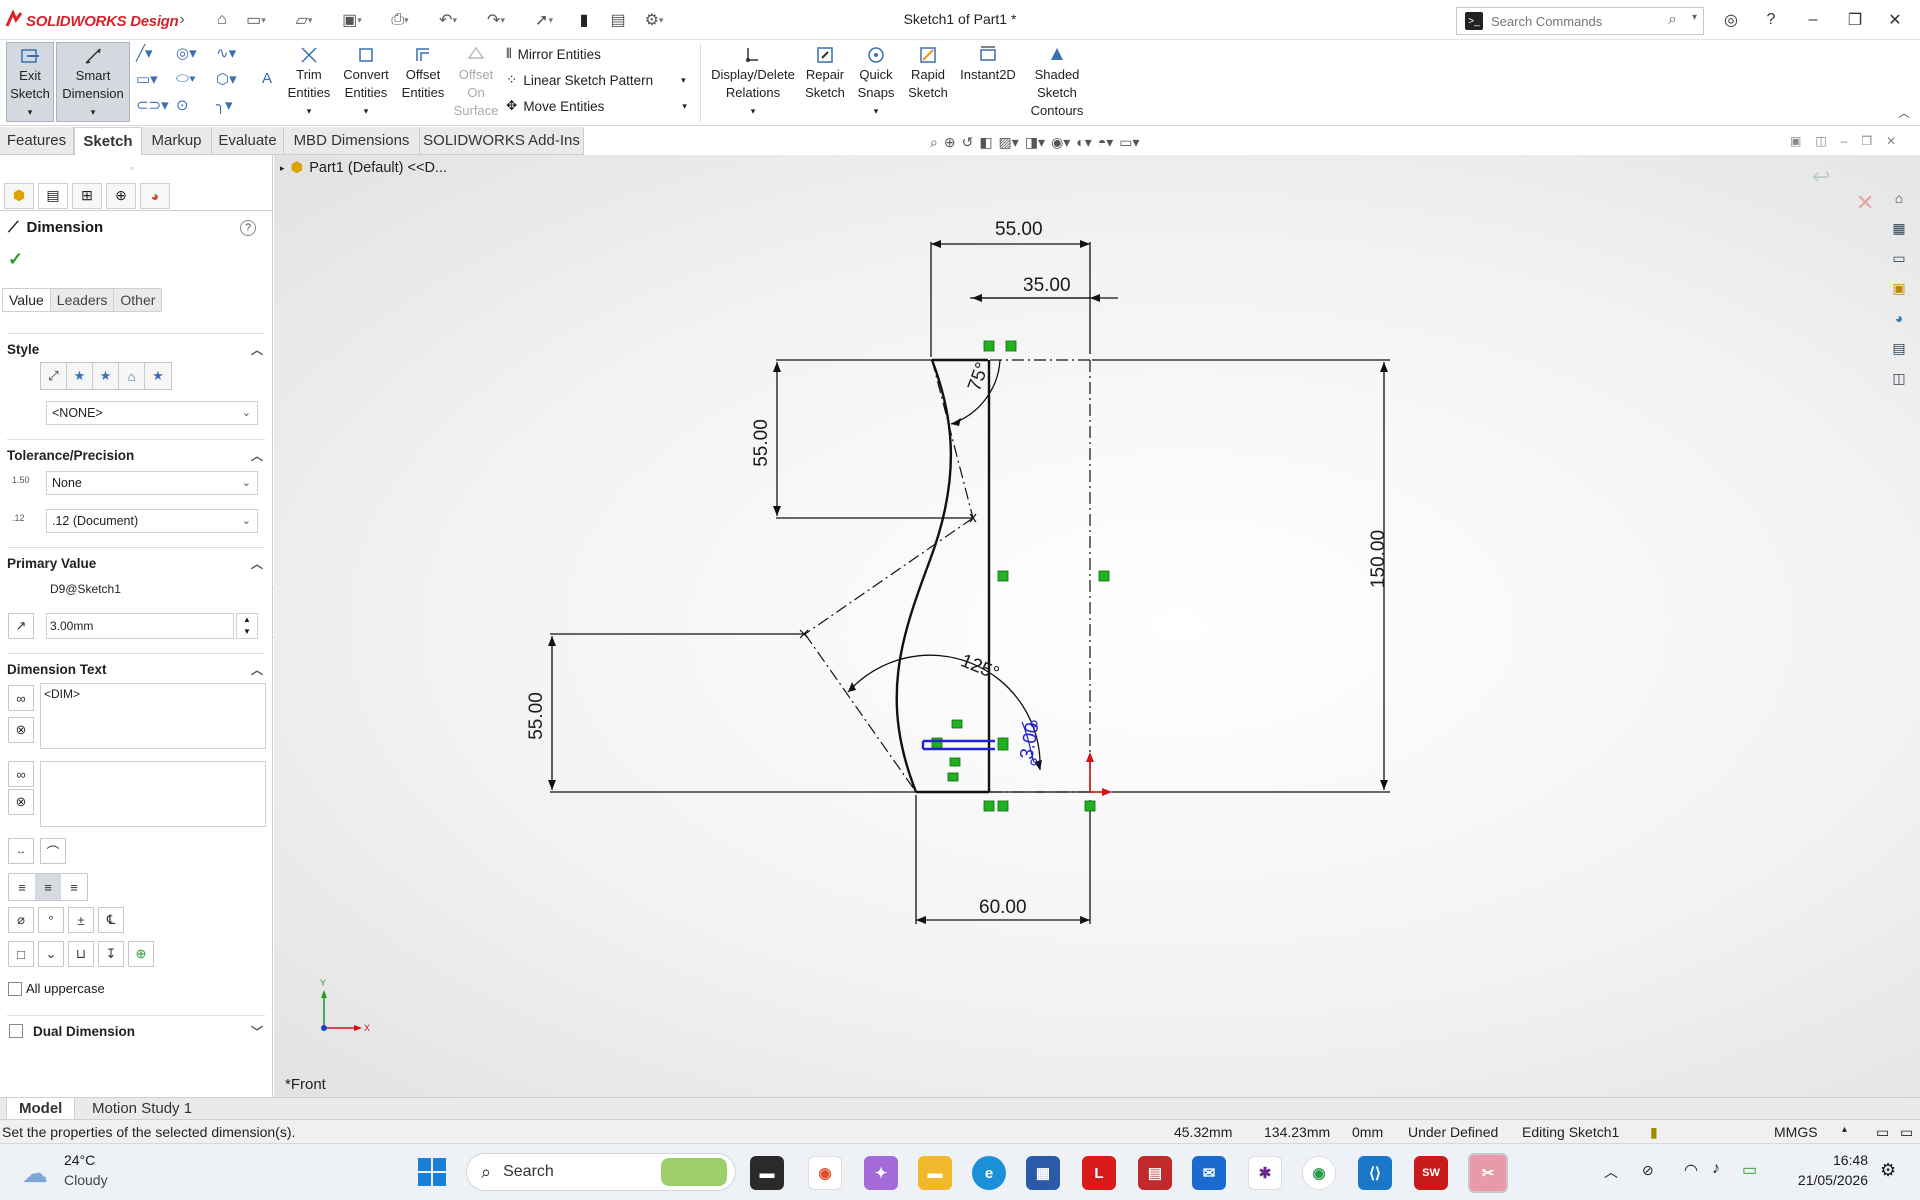 Image resolution: width=1920 pixels, height=1200 pixels. Describe the element at coordinates (596, 80) in the screenshot. I see `linear-pattern-button: ⁘ Linear Sketch Pattern ▾` at that location.